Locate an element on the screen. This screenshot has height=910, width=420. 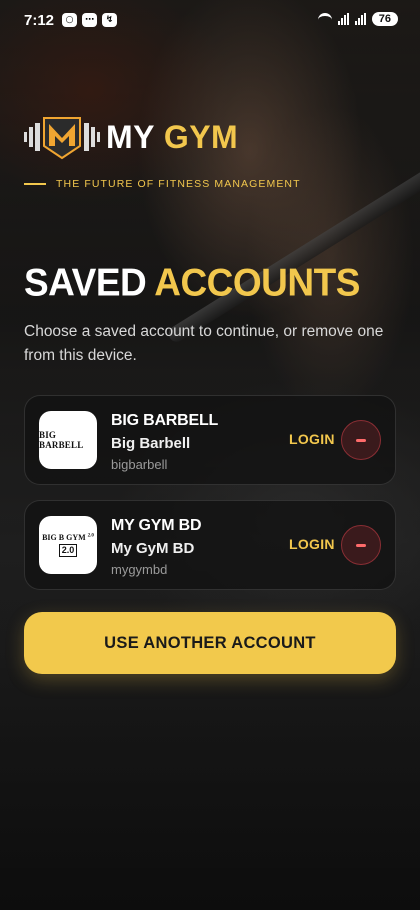
page-title: SAVED ACCOUNTS is located at coordinates (192, 283).